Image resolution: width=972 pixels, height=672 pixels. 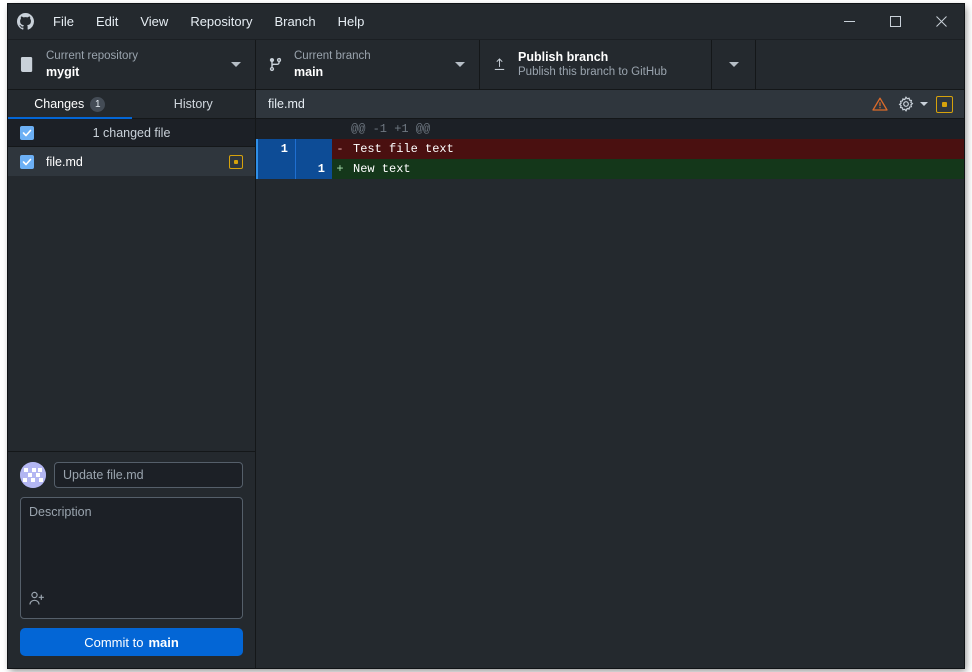 What do you see at coordinates (59, 104) in the screenshot?
I see `tab-changes-label: Changes` at bounding box center [59, 104].